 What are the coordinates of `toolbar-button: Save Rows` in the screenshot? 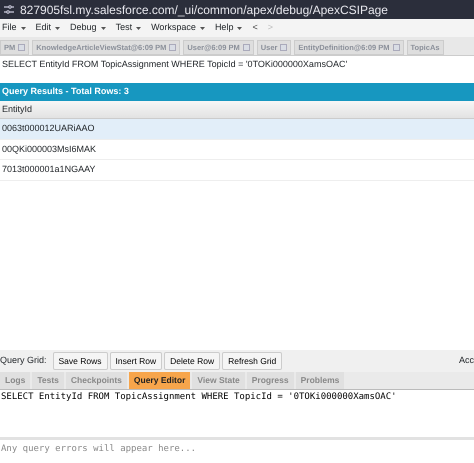 It's located at (80, 361).